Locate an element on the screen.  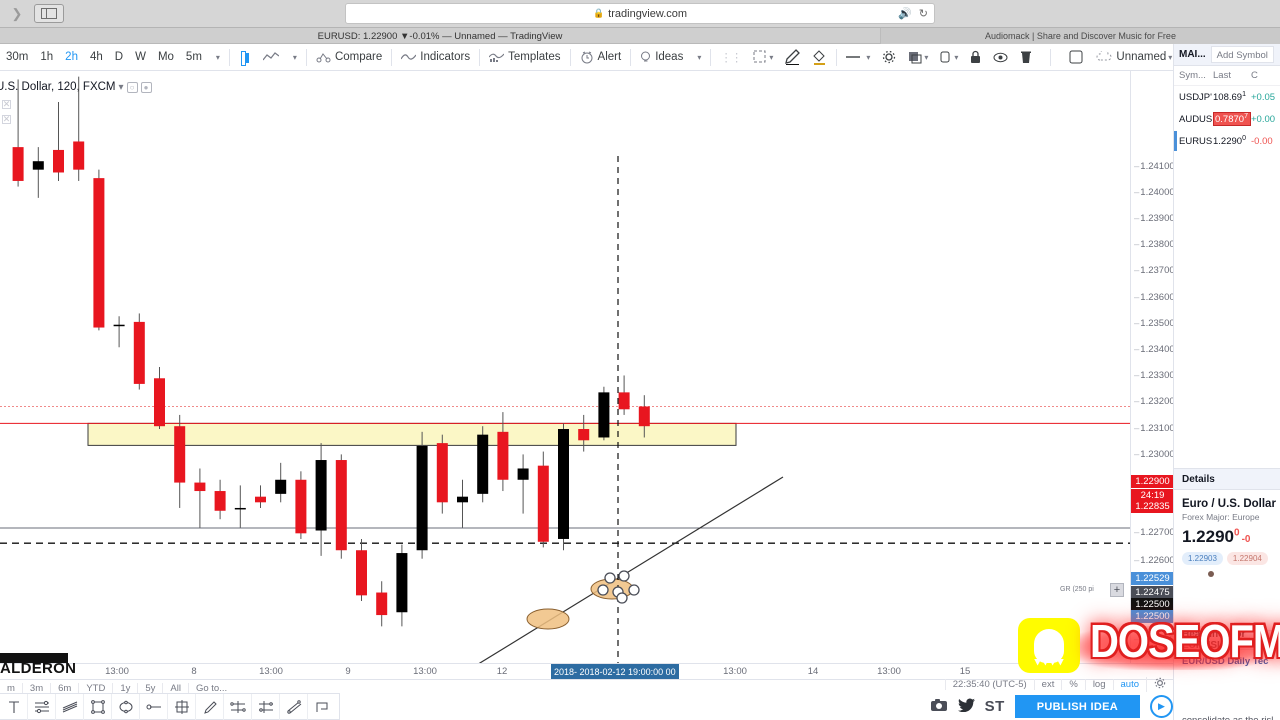
compare-label: Compare is located at coordinates (358, 57).